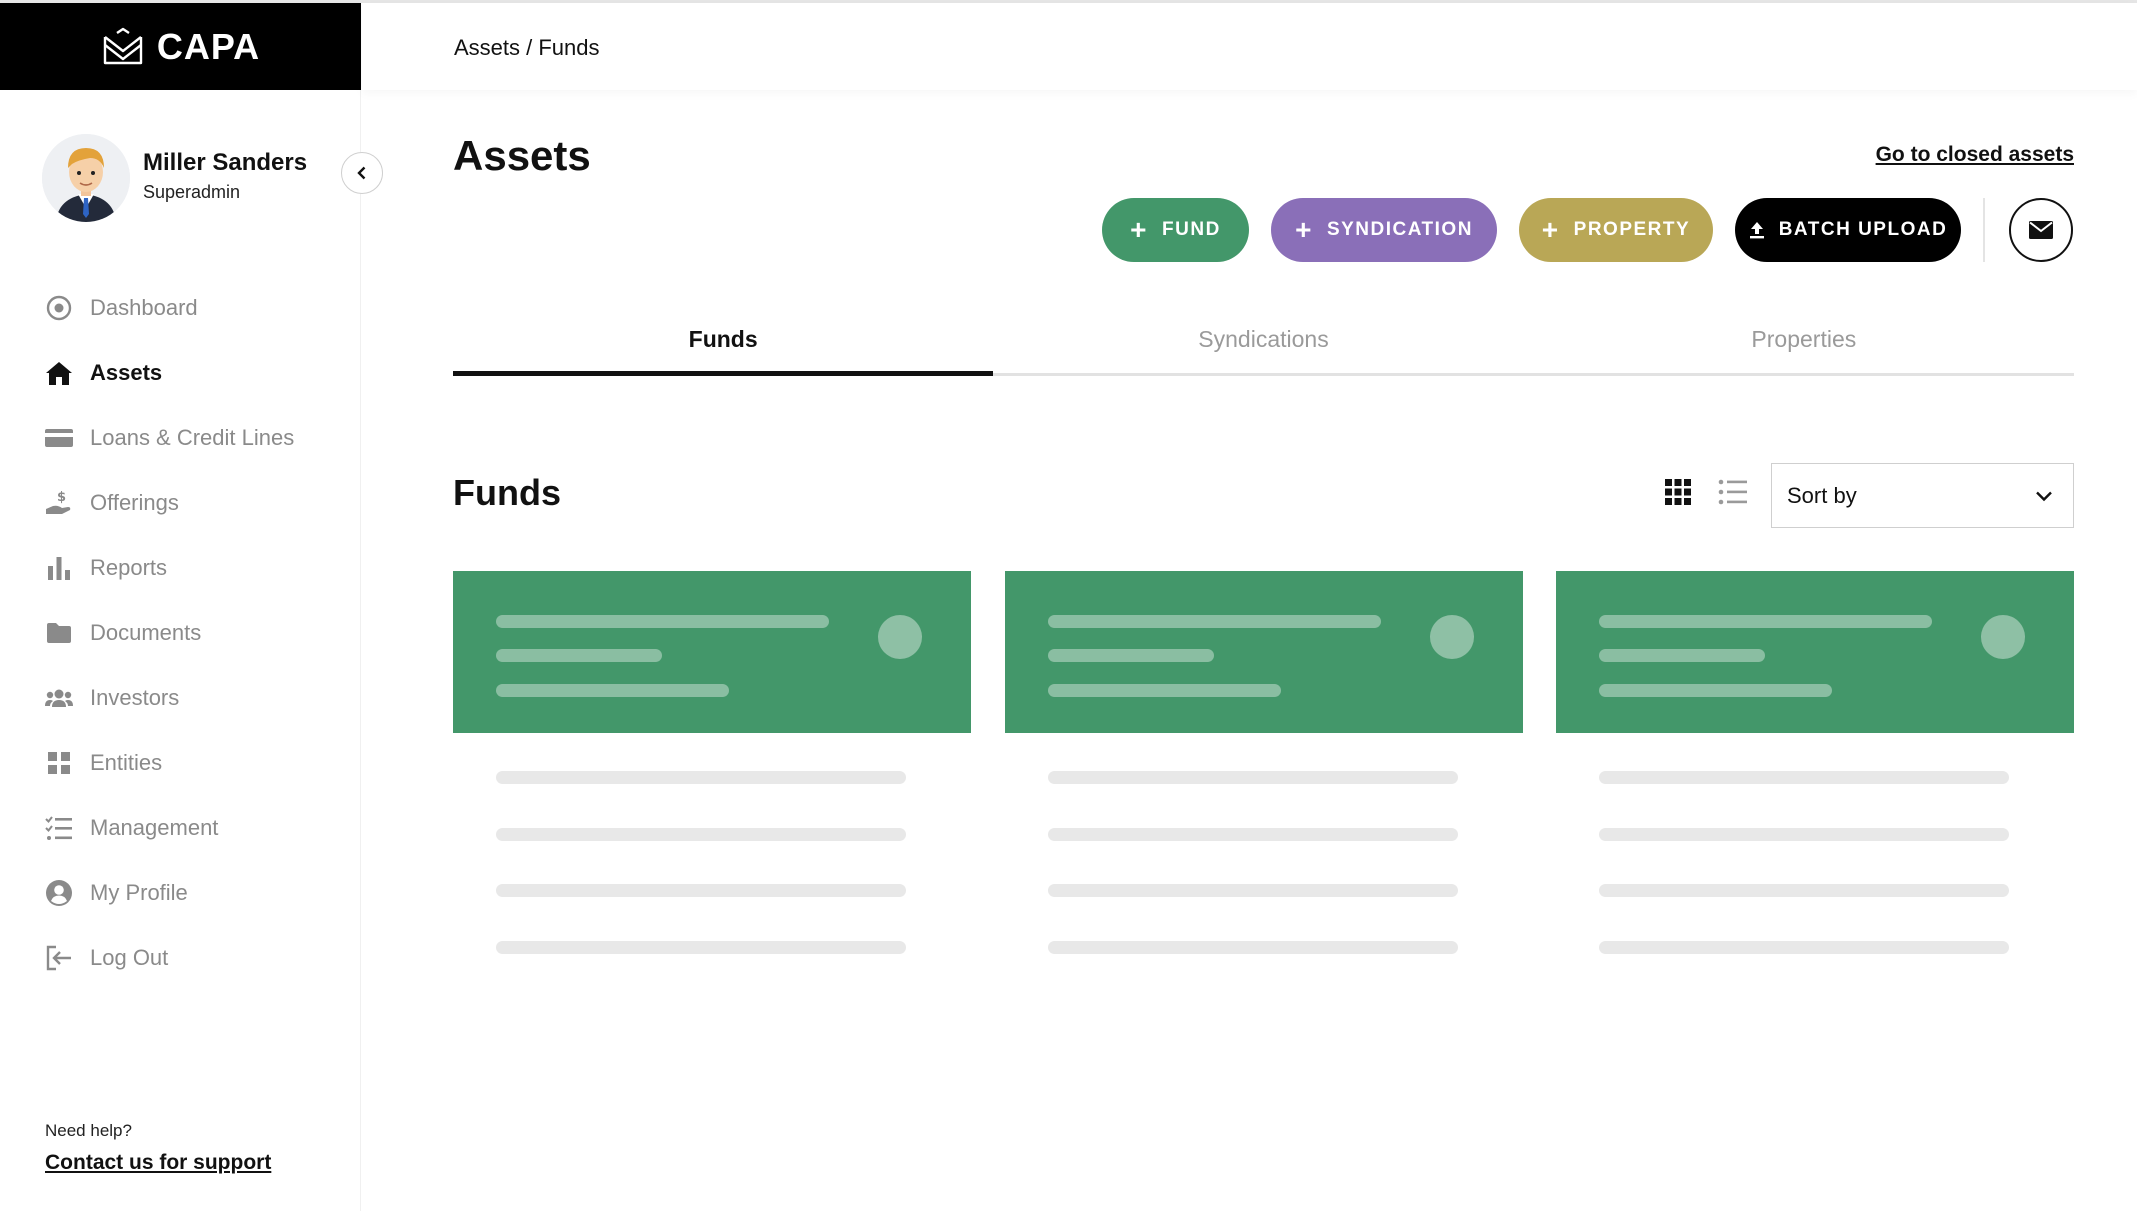  Describe the element at coordinates (126, 762) in the screenshot. I see `sidebar-item-label: Entities` at that location.